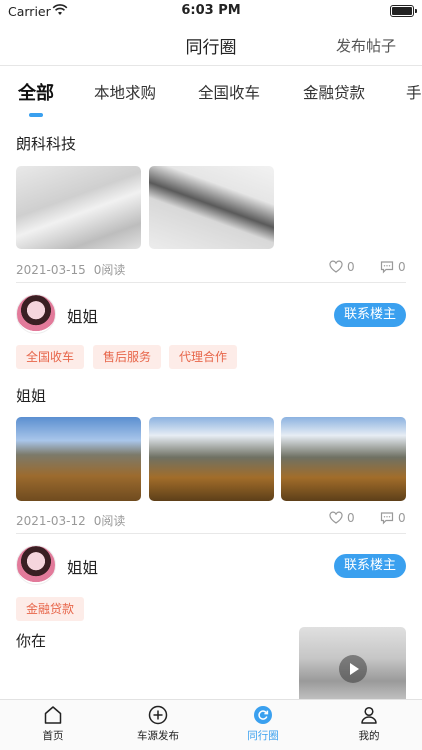 Image resolution: width=422 pixels, height=750 pixels. I want to click on tabbar-home: 首页, so click(53, 723).